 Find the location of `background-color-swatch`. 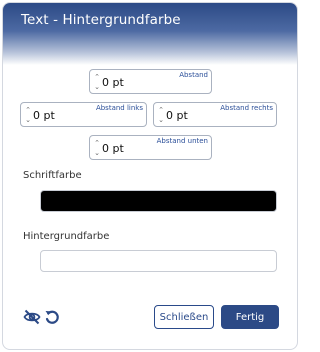

background-color-swatch is located at coordinates (158, 261).